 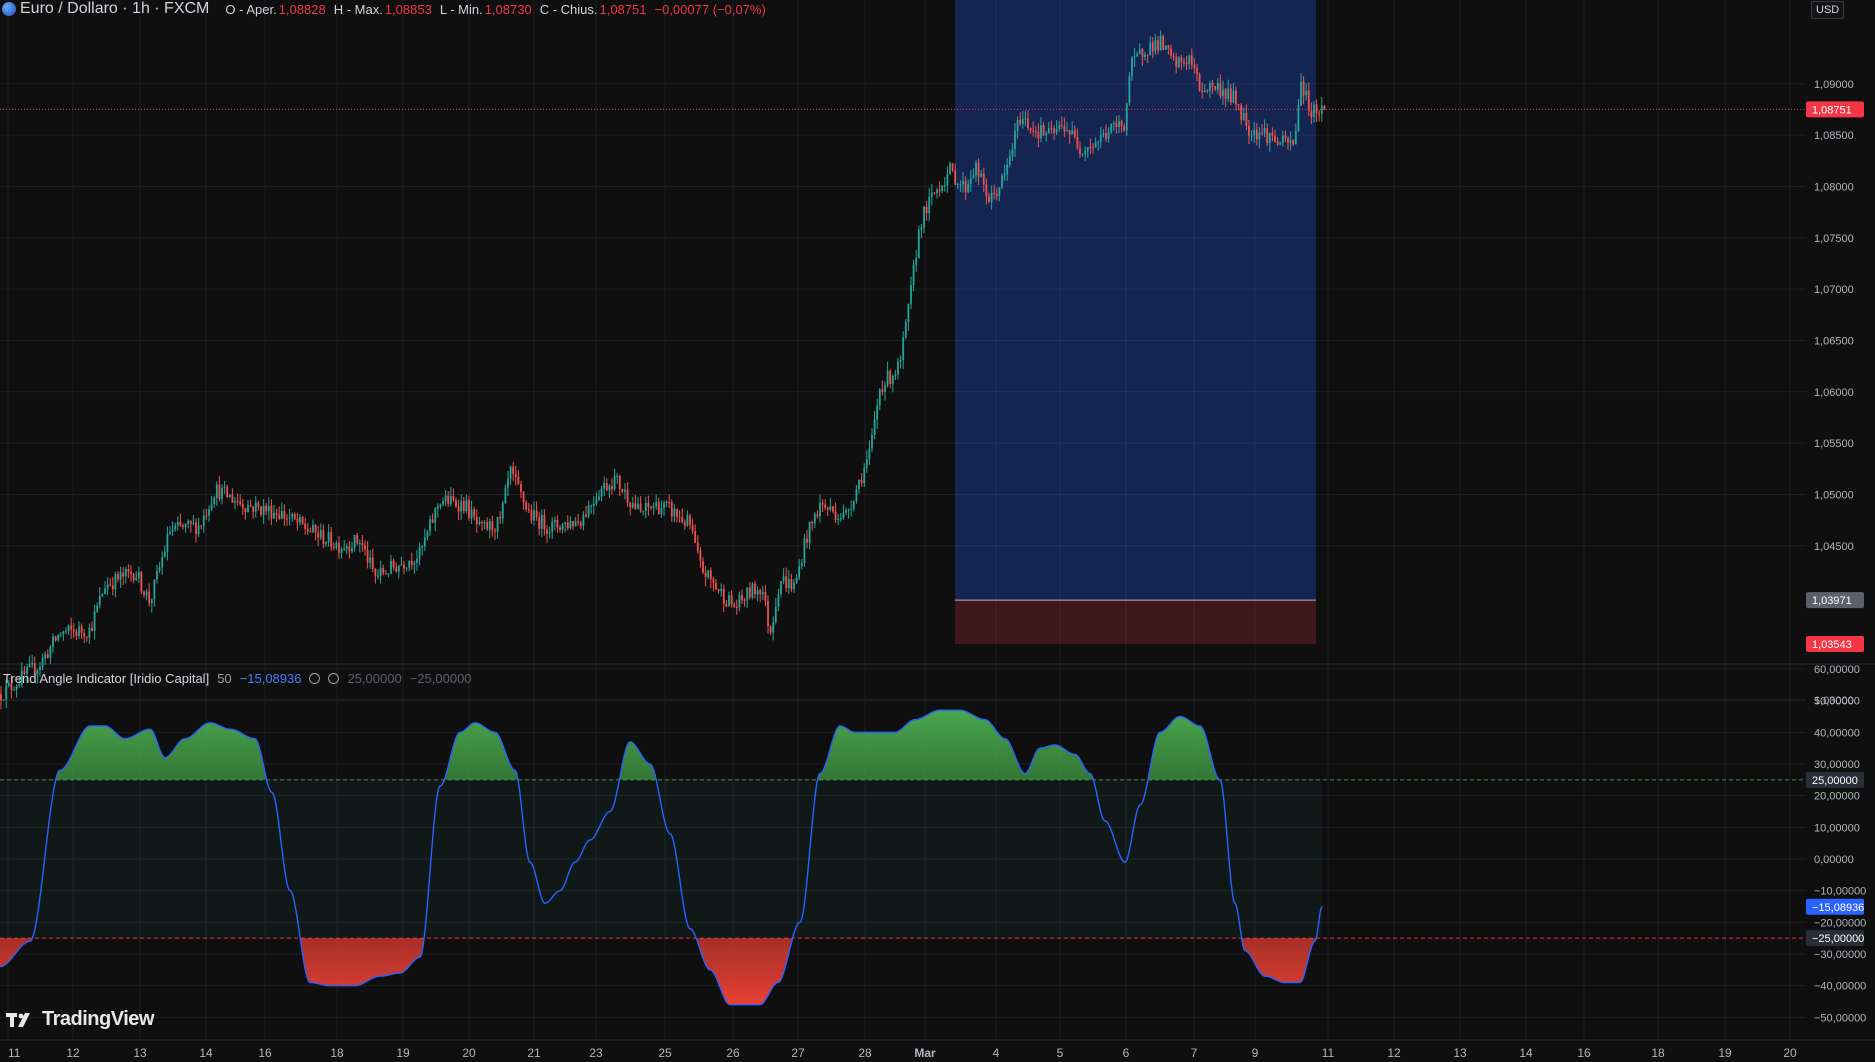 I want to click on indicator-tick-label: 0,00000, so click(x=1834, y=860).